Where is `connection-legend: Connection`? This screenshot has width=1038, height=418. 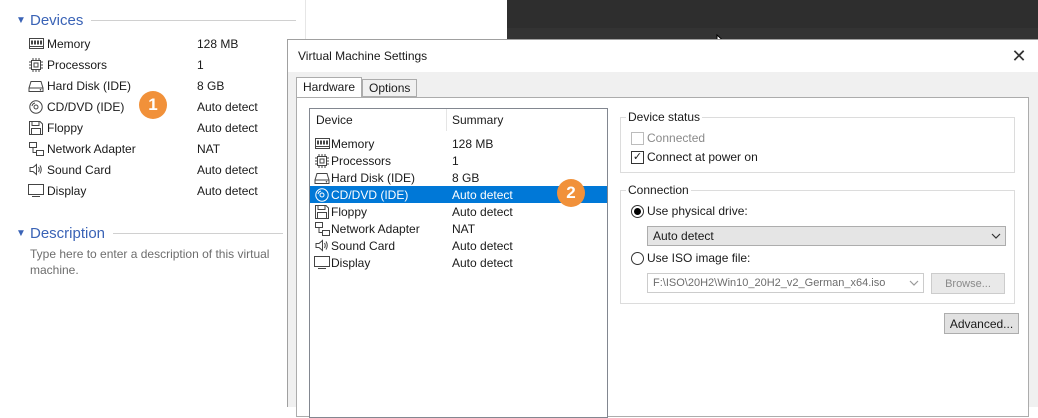 connection-legend: Connection is located at coordinates (658, 190).